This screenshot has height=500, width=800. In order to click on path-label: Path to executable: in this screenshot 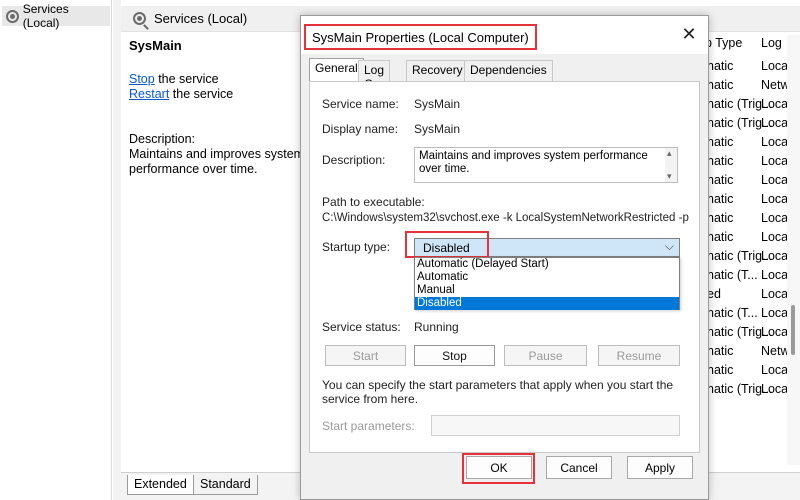, I will do `click(373, 202)`.